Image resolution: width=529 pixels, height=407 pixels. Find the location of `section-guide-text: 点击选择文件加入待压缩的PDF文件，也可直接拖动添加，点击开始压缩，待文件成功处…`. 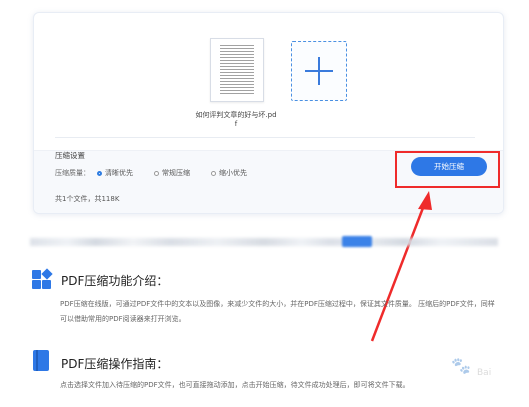

section-guide-text: 点击选择文件加入待压缩的PDF文件，也可直接拖动添加，点击开始压缩，待文件成功处… is located at coordinates (235, 385).